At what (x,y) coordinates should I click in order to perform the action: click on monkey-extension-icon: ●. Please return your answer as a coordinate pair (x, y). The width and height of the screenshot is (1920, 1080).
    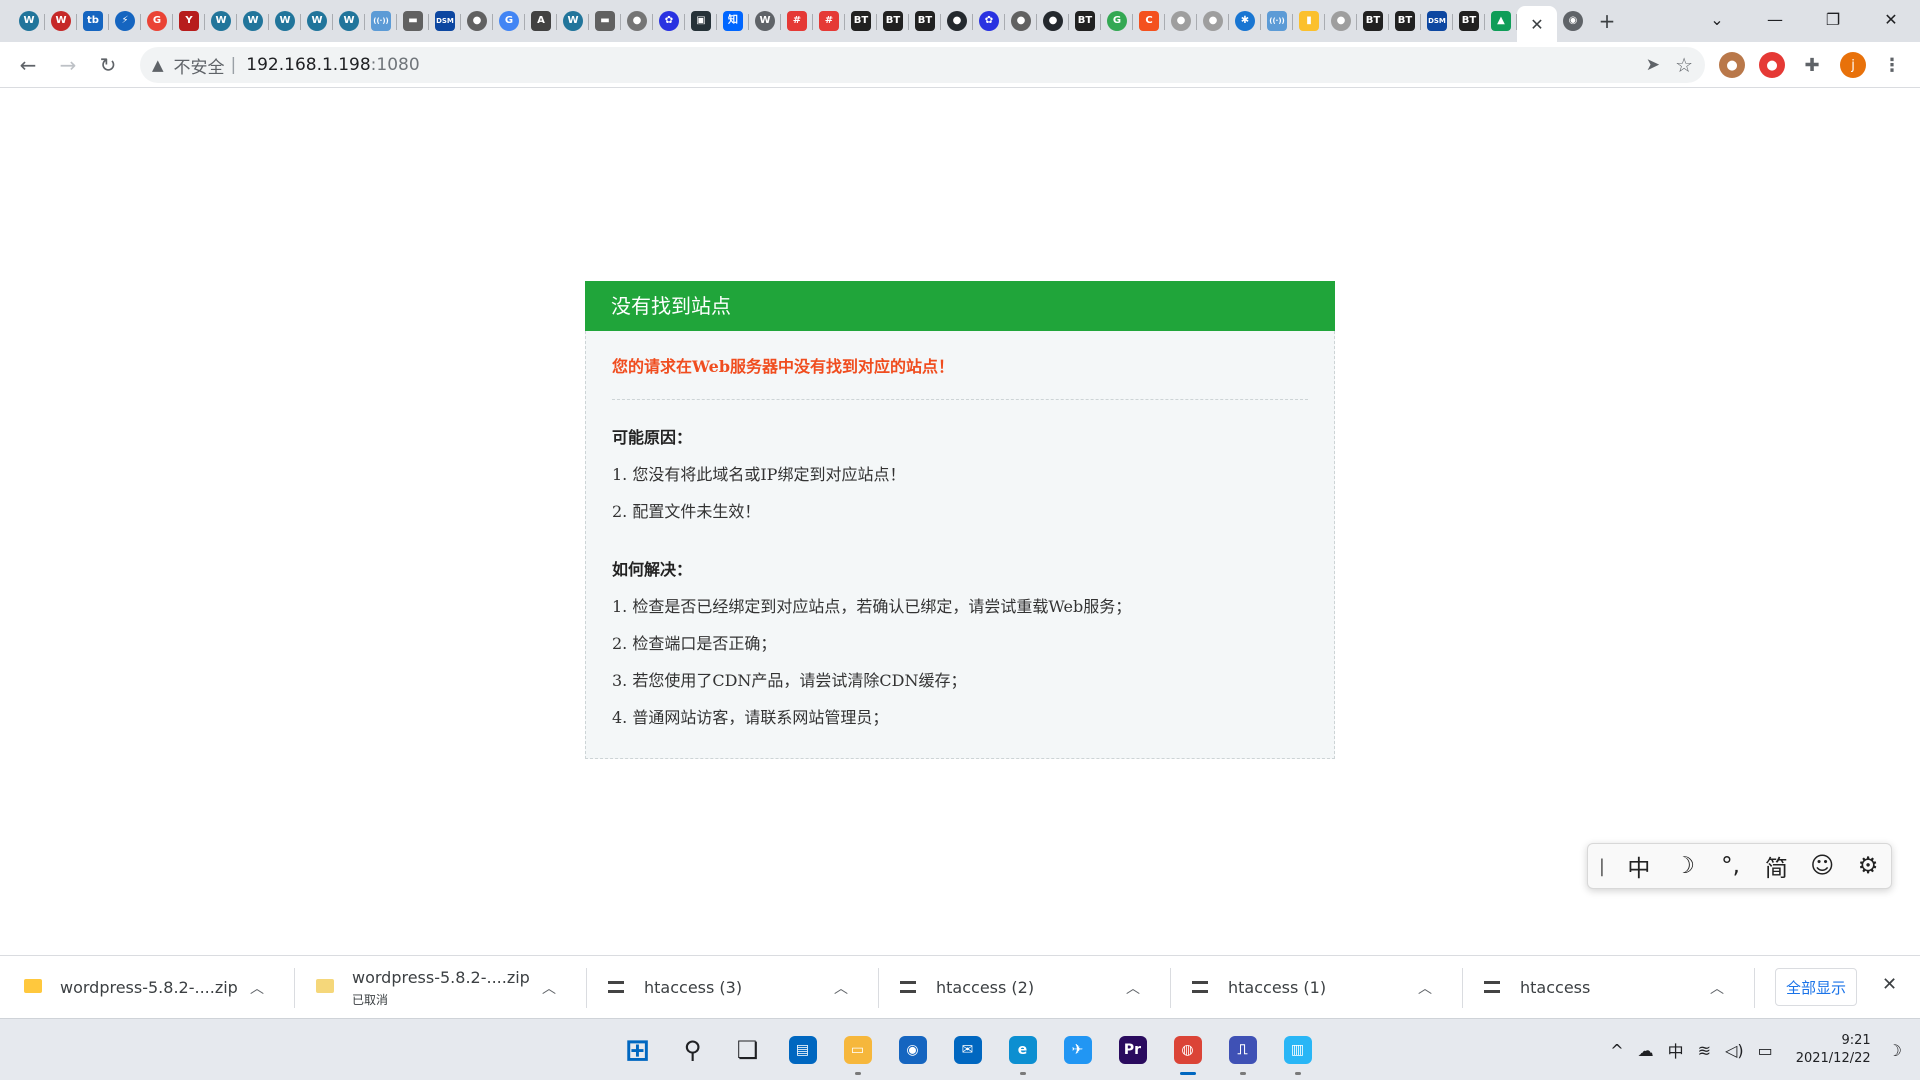
    Looking at the image, I should click on (1732, 65).